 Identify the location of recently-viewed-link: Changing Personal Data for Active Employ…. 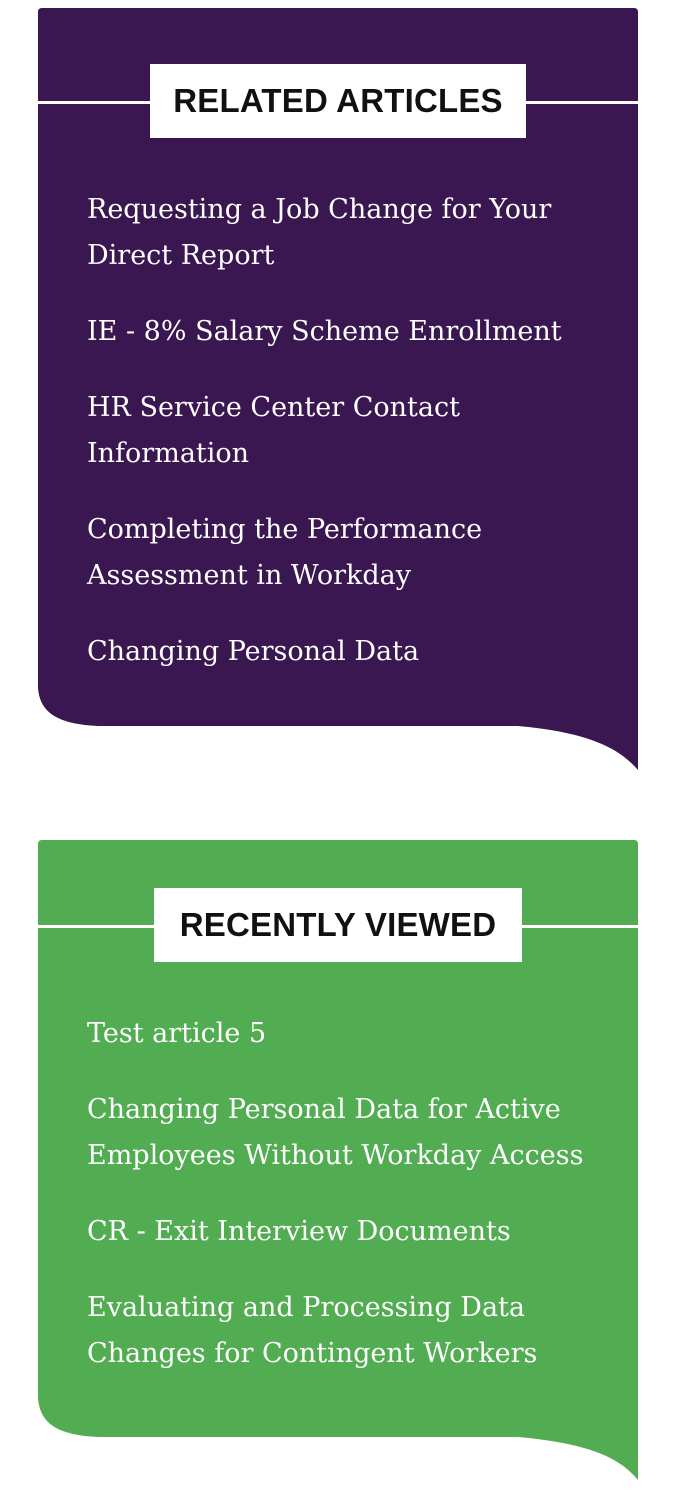
(347, 1133).